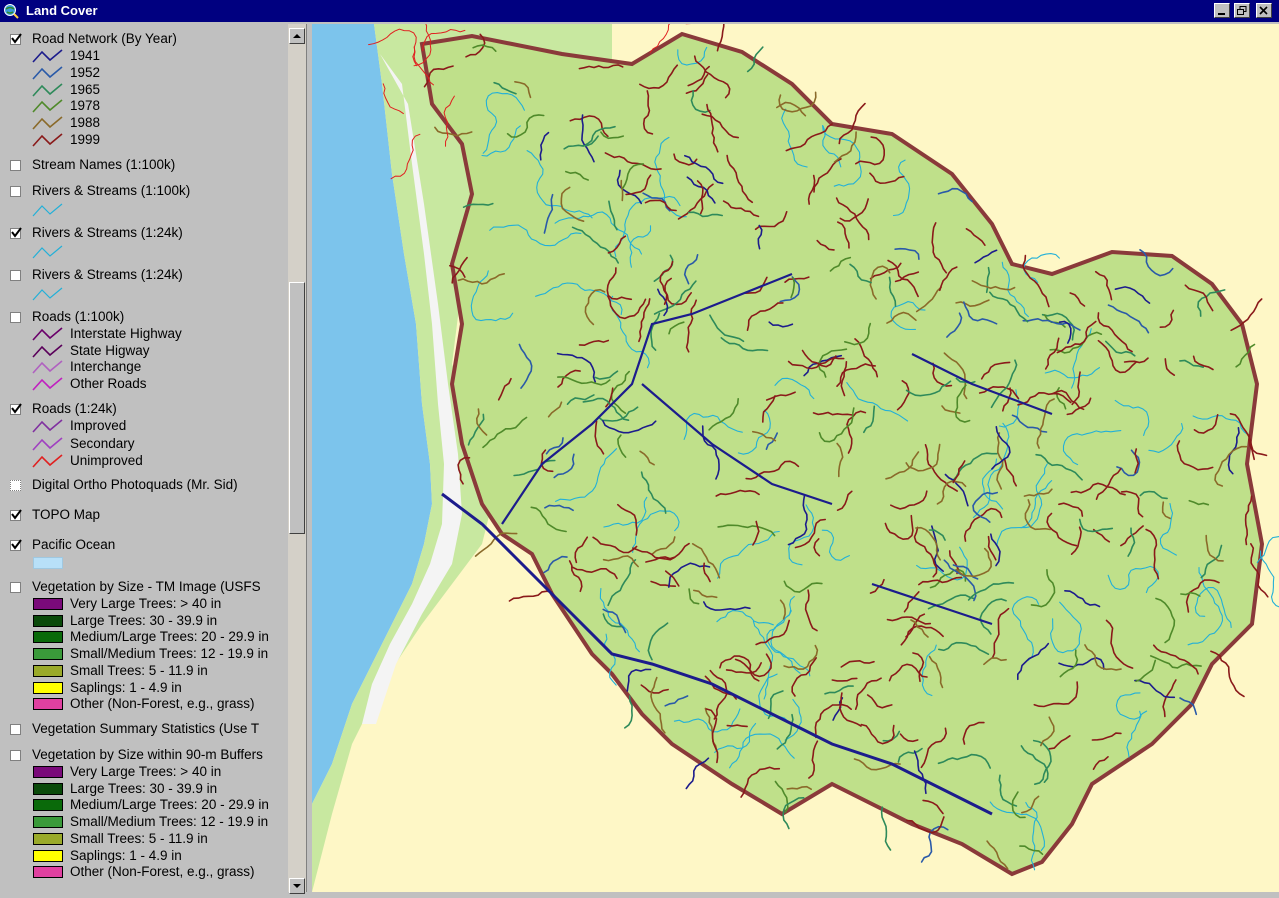 The width and height of the screenshot is (1279, 898). Describe the element at coordinates (135, 484) in the screenshot. I see `doq-label: Digital Ortho Photoquads (Mr. Sid)` at that location.